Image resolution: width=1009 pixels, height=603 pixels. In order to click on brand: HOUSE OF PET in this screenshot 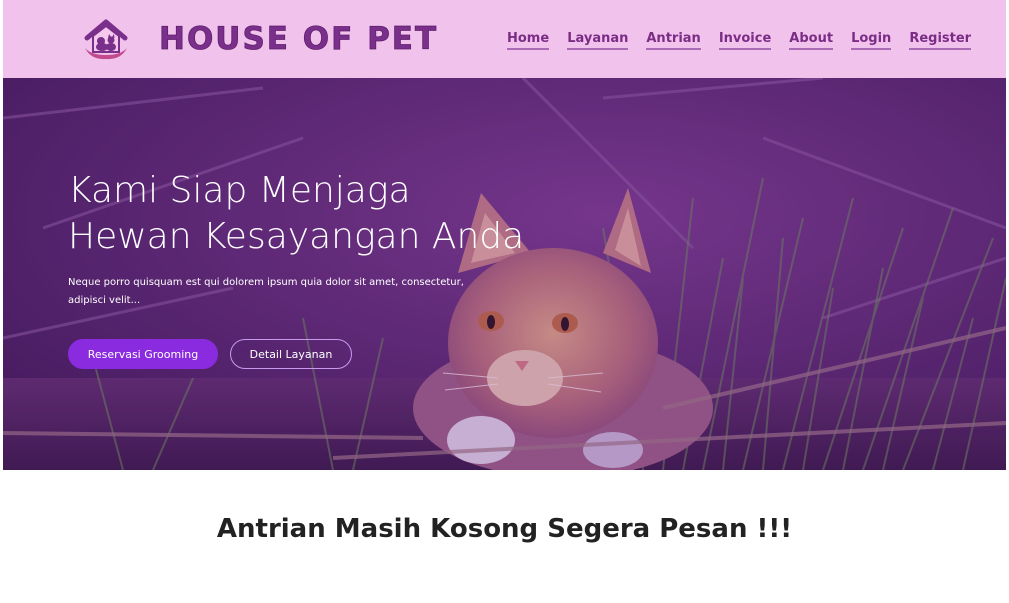, I will do `click(259, 39)`.